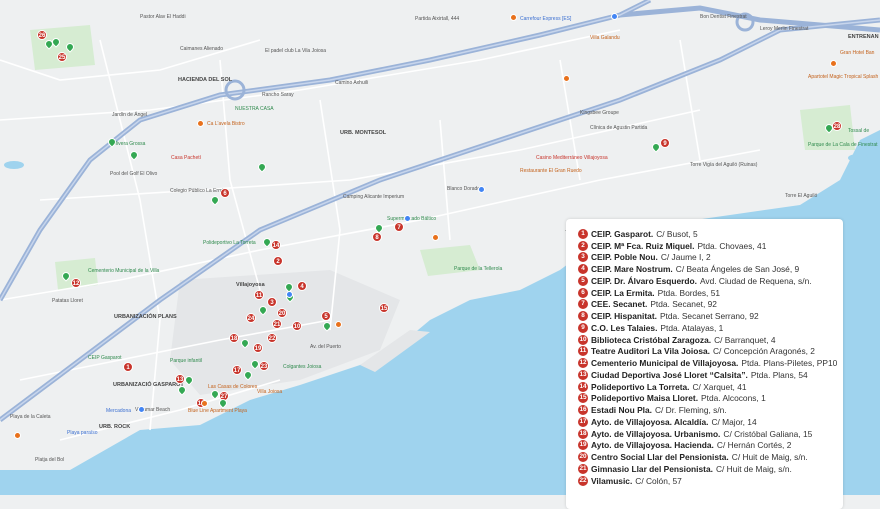 The width and height of the screenshot is (880, 509). I want to click on legend-item-name: Ciudad Deportiva José Lloret “Calsita”., so click(669, 374).